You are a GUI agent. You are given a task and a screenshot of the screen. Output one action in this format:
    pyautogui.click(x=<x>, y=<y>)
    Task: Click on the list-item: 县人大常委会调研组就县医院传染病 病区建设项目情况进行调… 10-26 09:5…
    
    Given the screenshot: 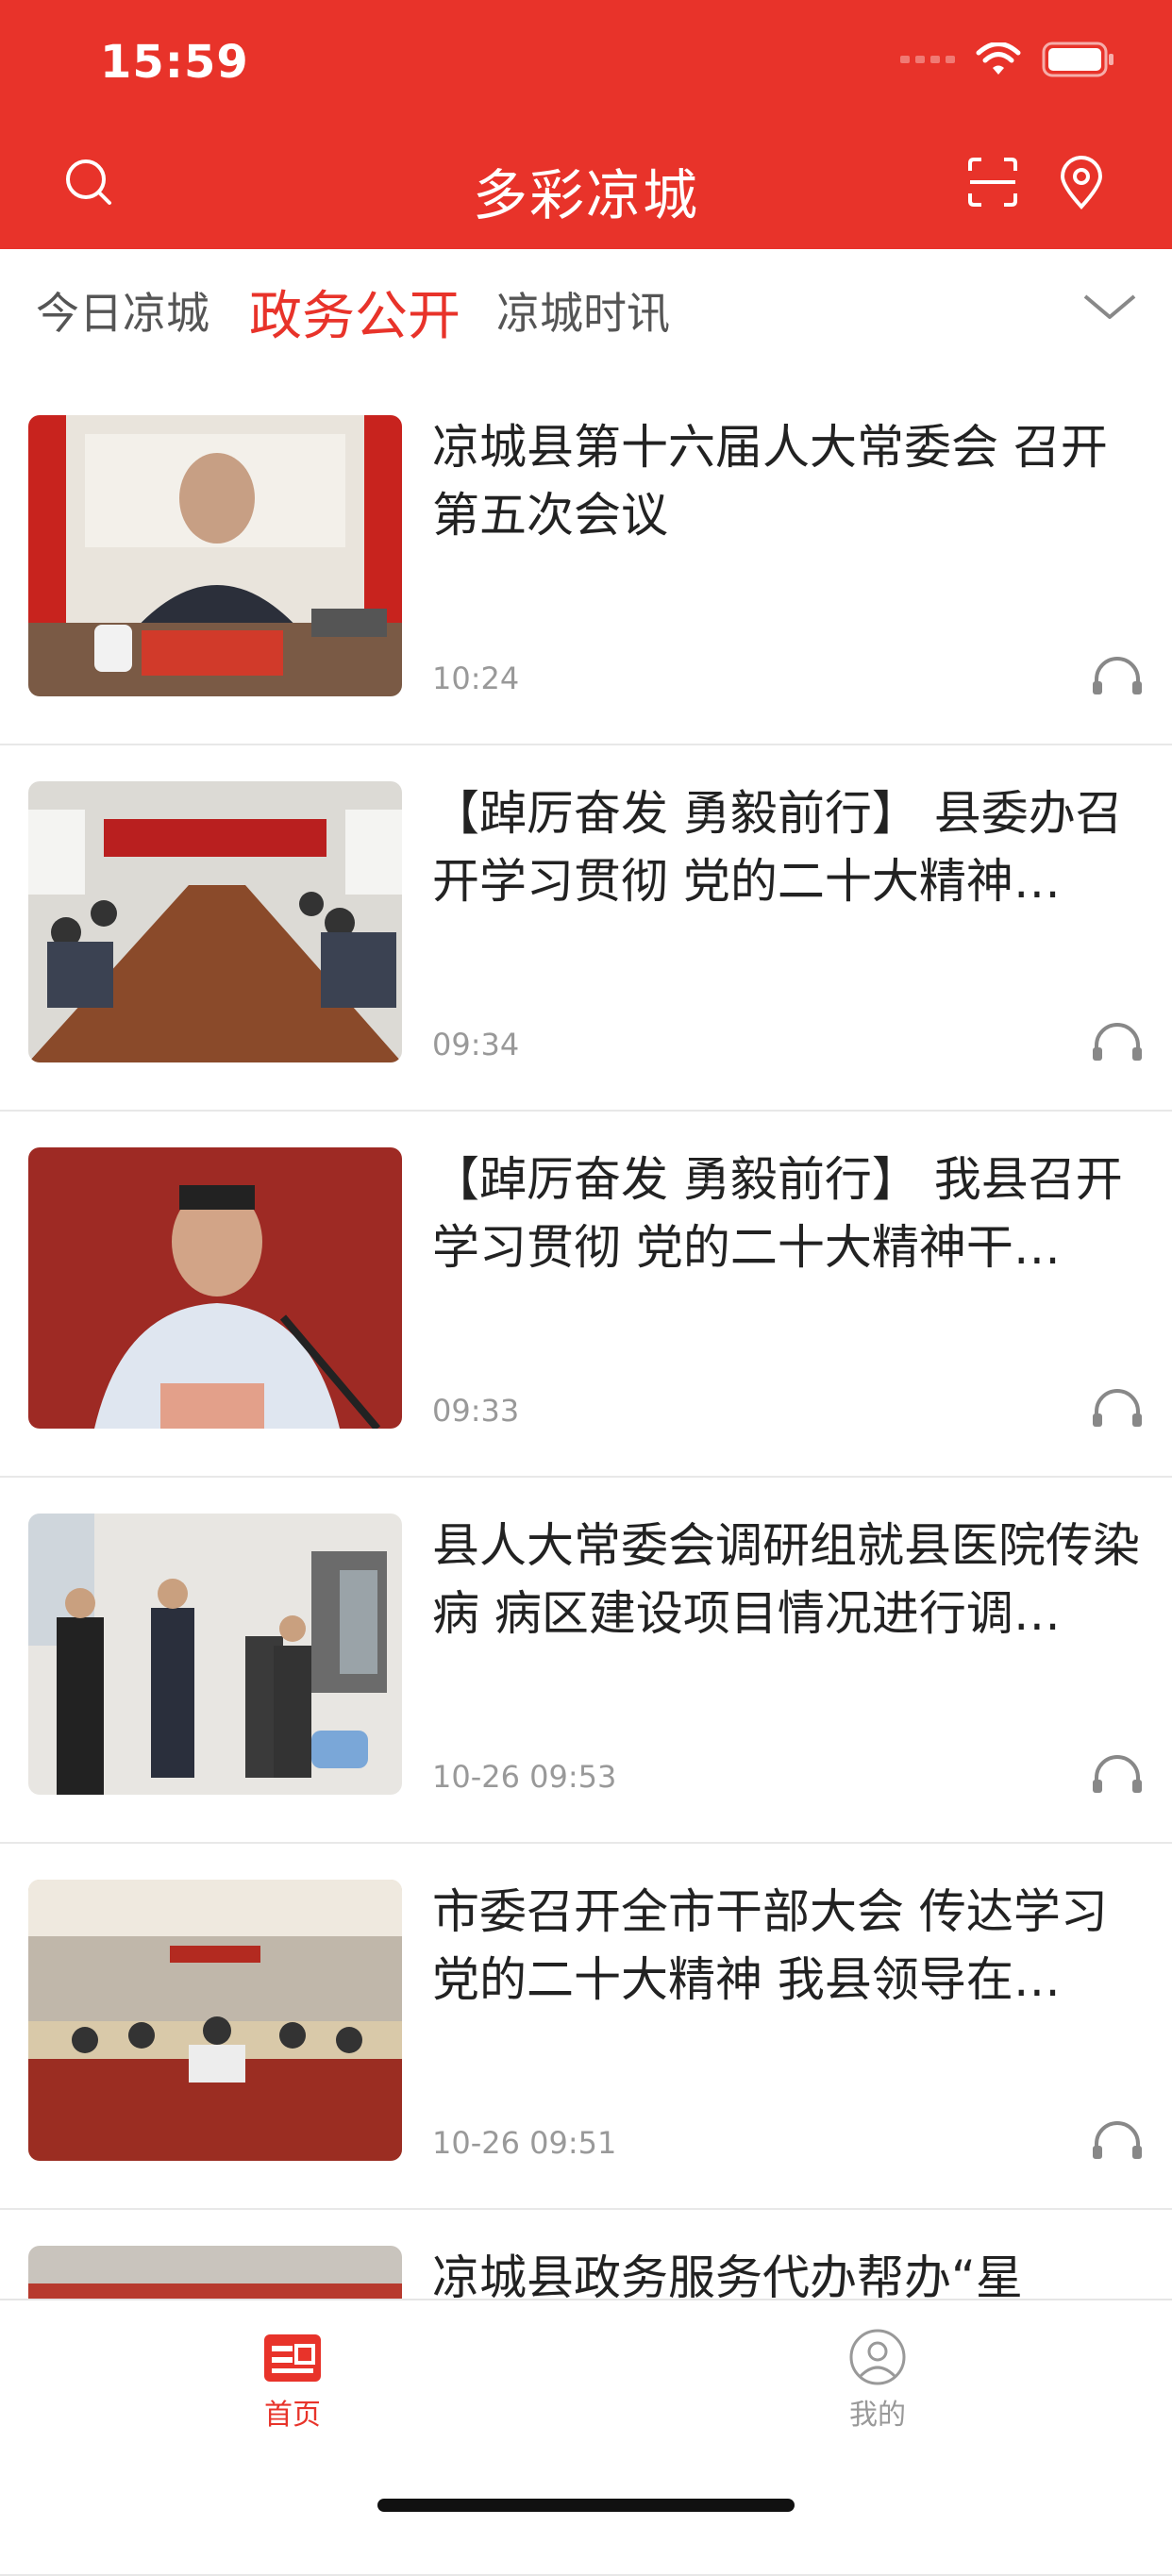 What is the action you would take?
    pyautogui.click(x=586, y=1660)
    